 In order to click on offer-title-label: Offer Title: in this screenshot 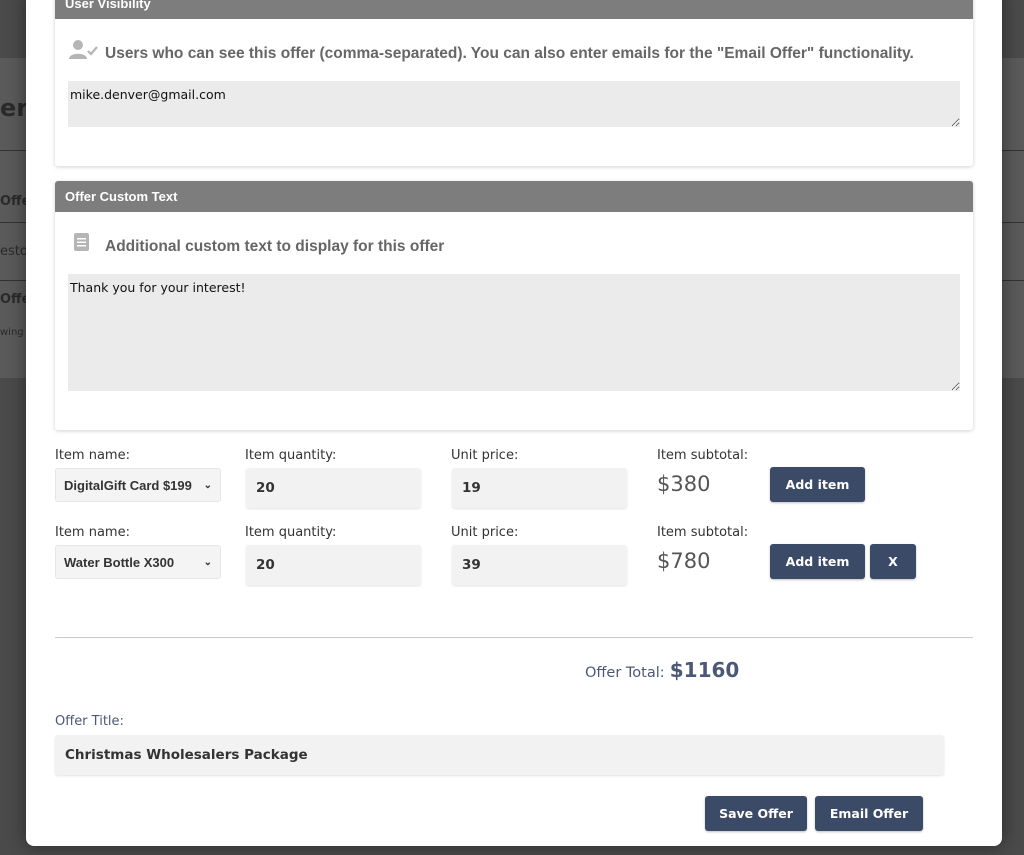, I will do `click(89, 721)`.